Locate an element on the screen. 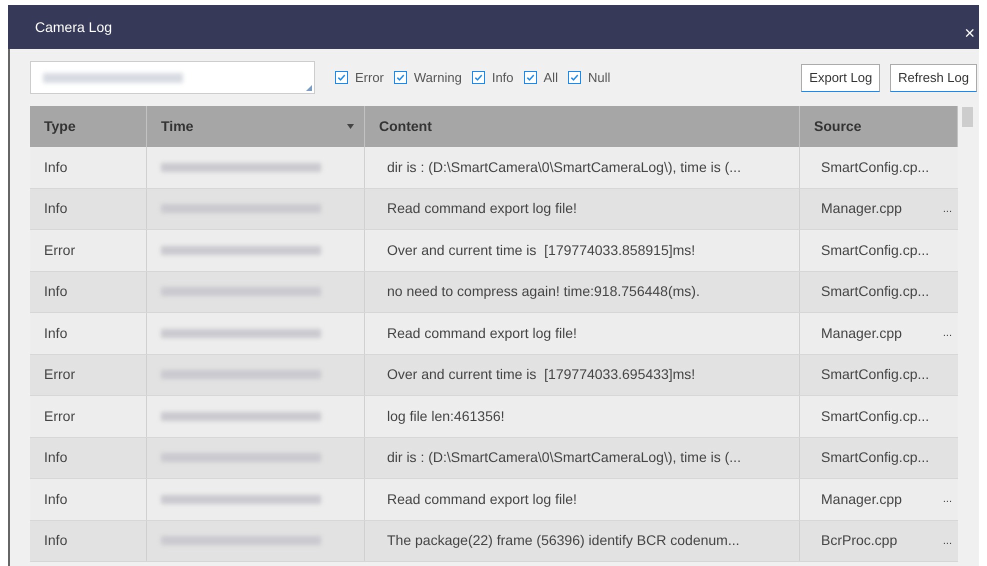 This screenshot has width=987, height=566. table-cell: no need to compress again! time:918.756448(ms). is located at coordinates (582, 292).